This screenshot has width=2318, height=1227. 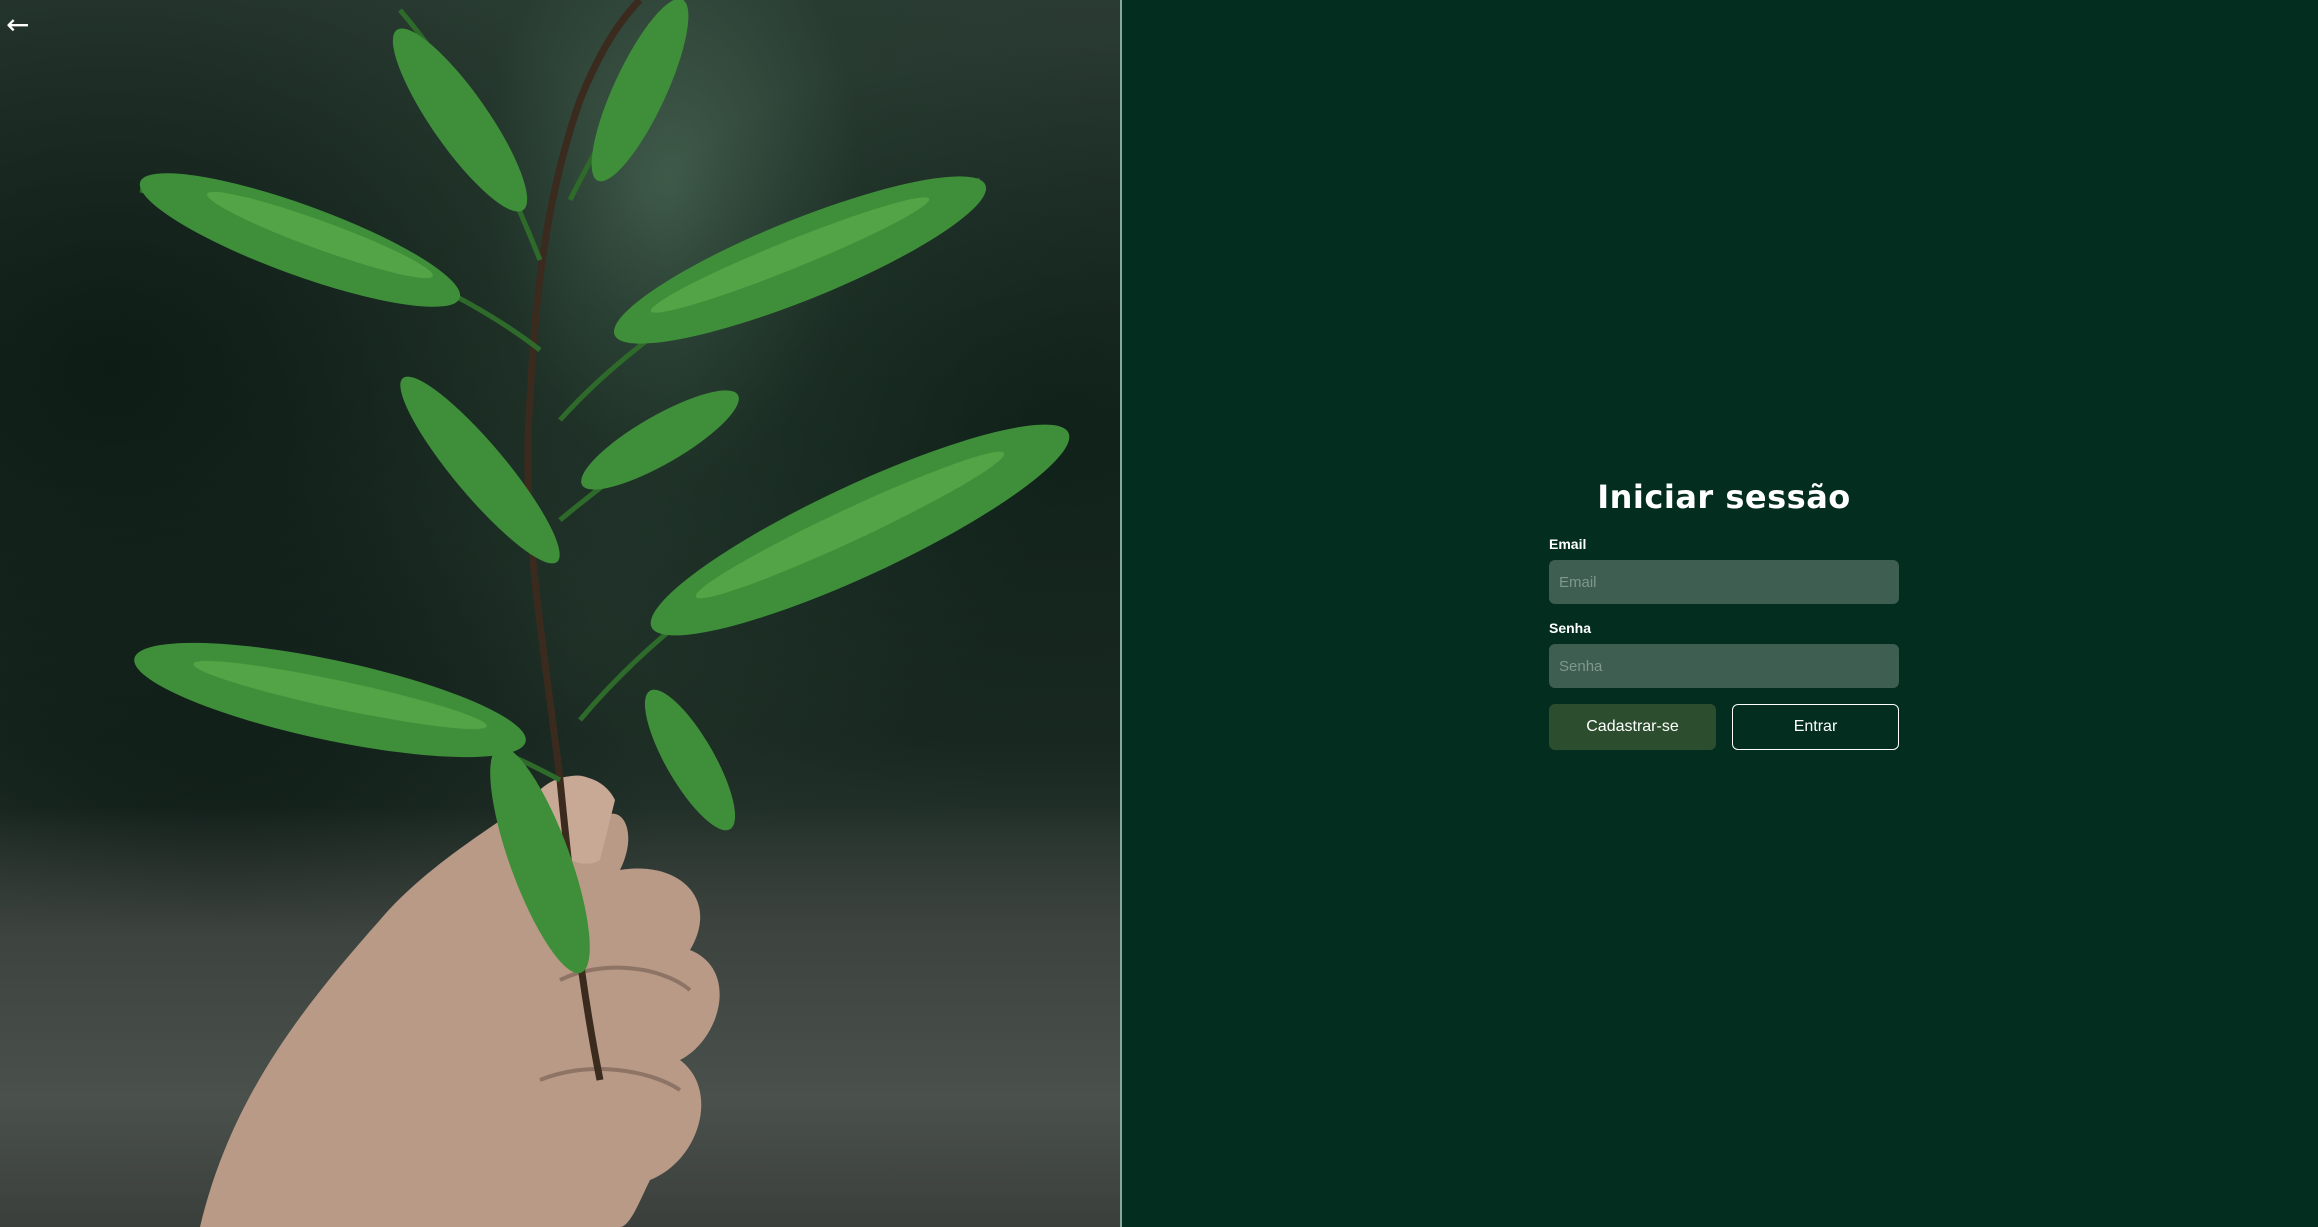 I want to click on page-title: Iniciar sessão, so click(x=1724, y=497).